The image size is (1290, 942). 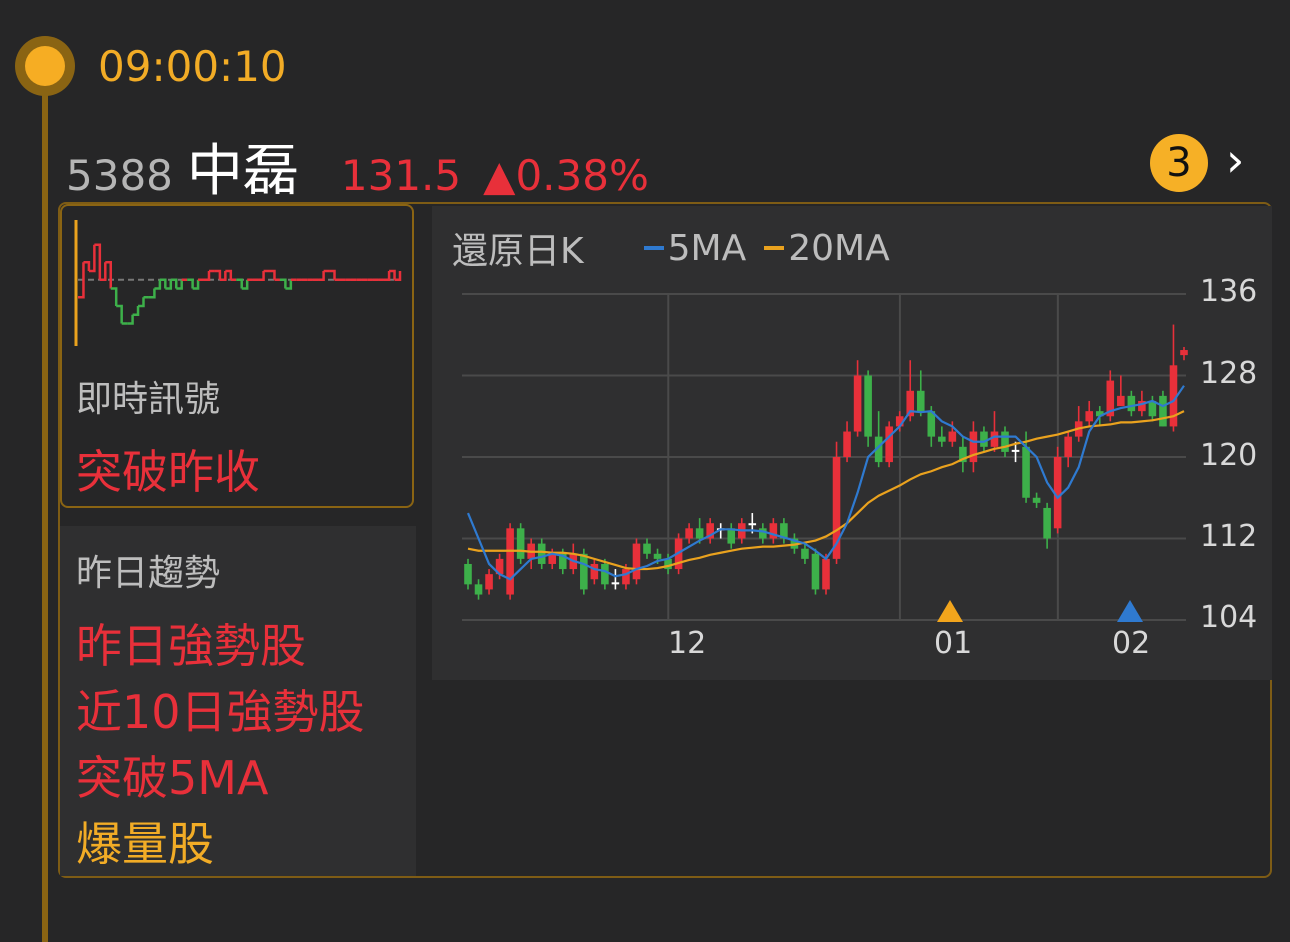 What do you see at coordinates (653, 248) in the screenshot?
I see `ma5-legend-swatch` at bounding box center [653, 248].